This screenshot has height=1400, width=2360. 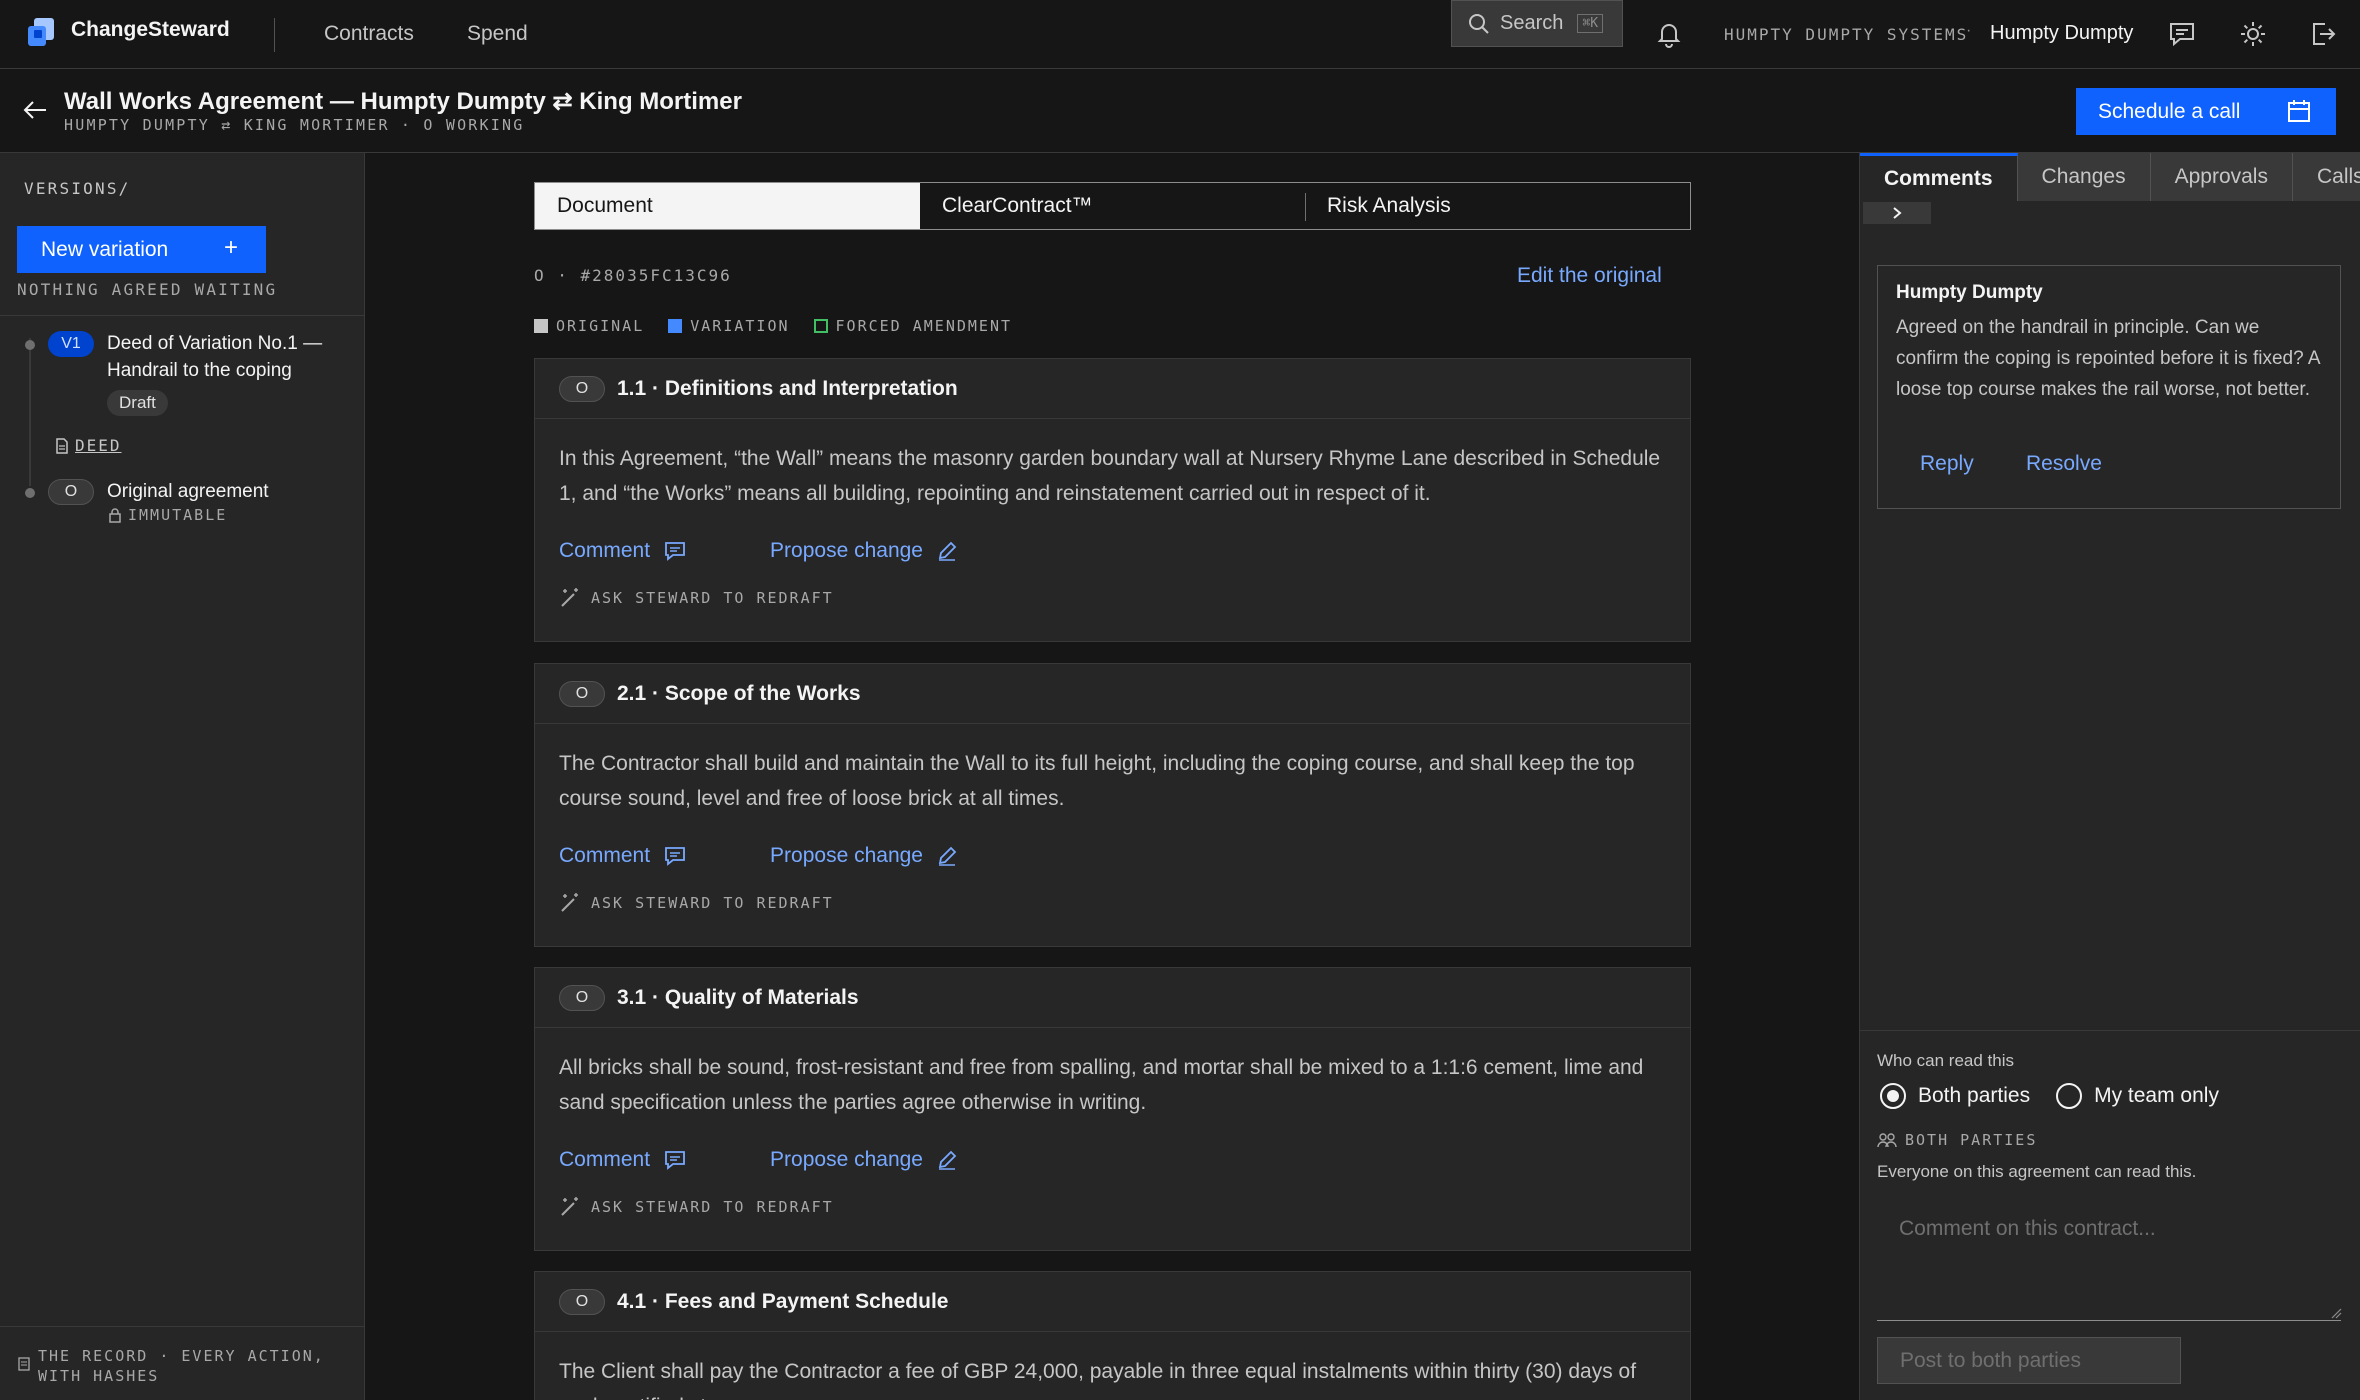 I want to click on chevron-right-icon, so click(x=1897, y=213).